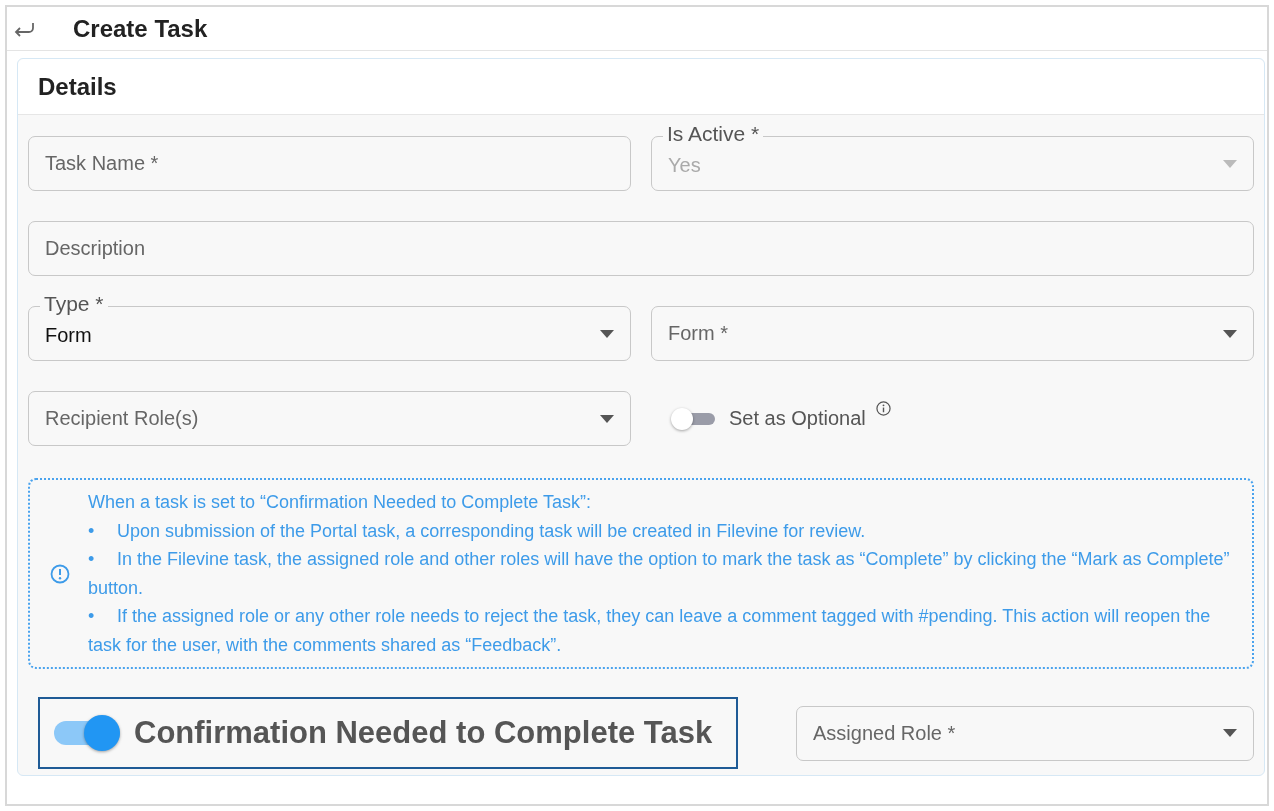 Image resolution: width=1274 pixels, height=811 pixels. What do you see at coordinates (340, 502) in the screenshot?
I see `note-intro: When a task is set to “Confirmation Needed to Complete Task”:` at bounding box center [340, 502].